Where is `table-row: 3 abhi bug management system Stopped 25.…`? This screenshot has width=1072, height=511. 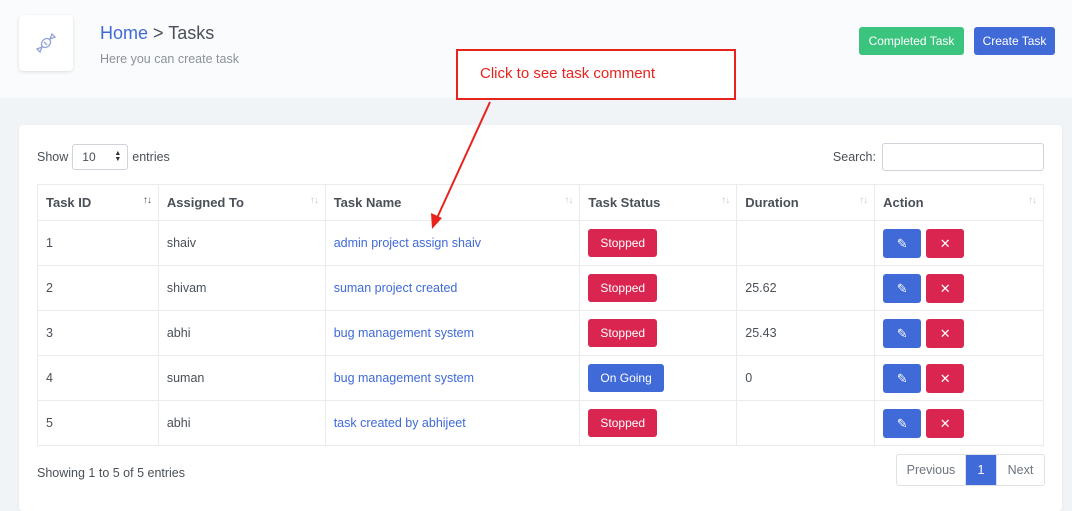 table-row: 3 abhi bug management system Stopped 25.… is located at coordinates (540, 333).